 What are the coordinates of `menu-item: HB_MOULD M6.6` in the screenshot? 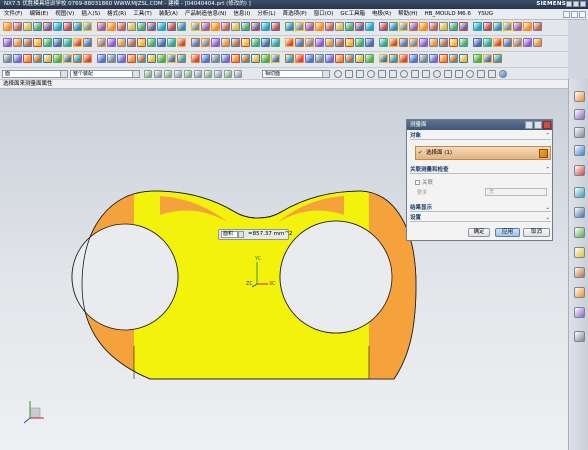 It's located at (448, 14).